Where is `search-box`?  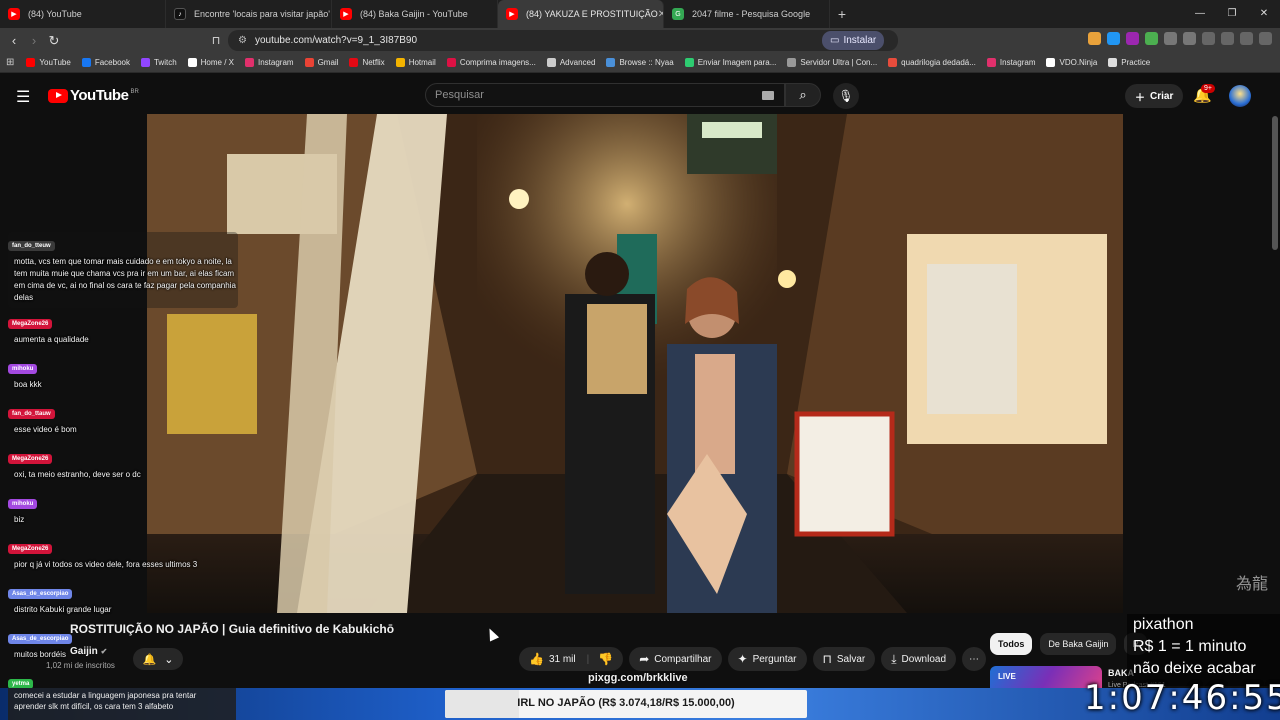 search-box is located at coordinates (605, 95).